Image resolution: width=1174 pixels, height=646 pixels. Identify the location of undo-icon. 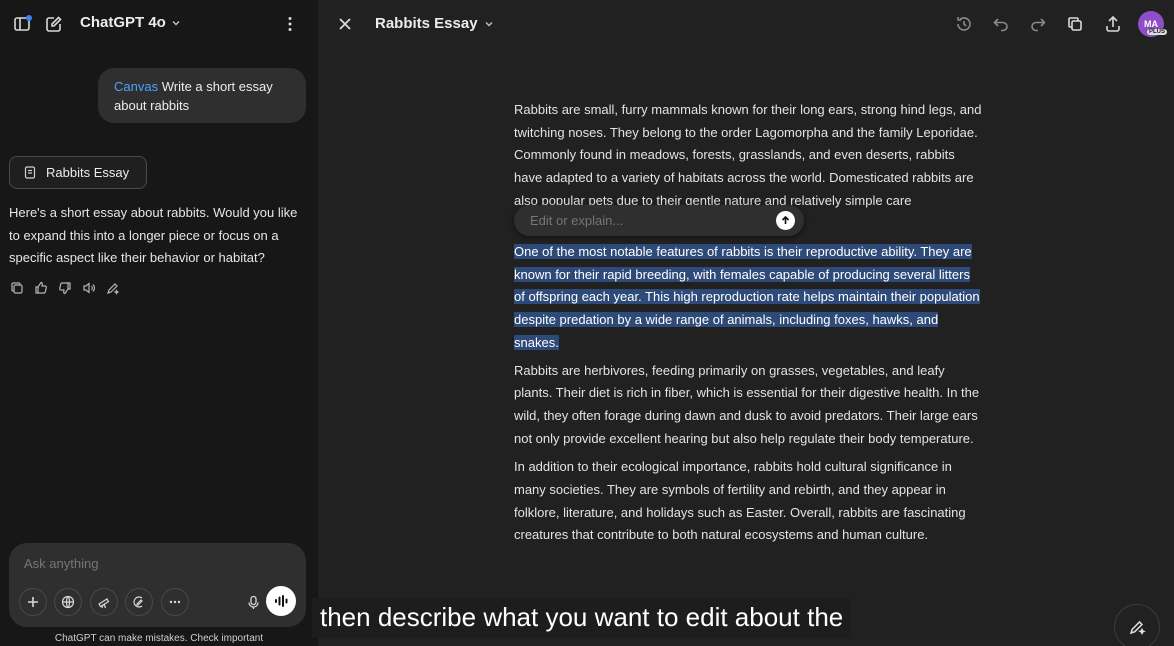
(1000, 25).